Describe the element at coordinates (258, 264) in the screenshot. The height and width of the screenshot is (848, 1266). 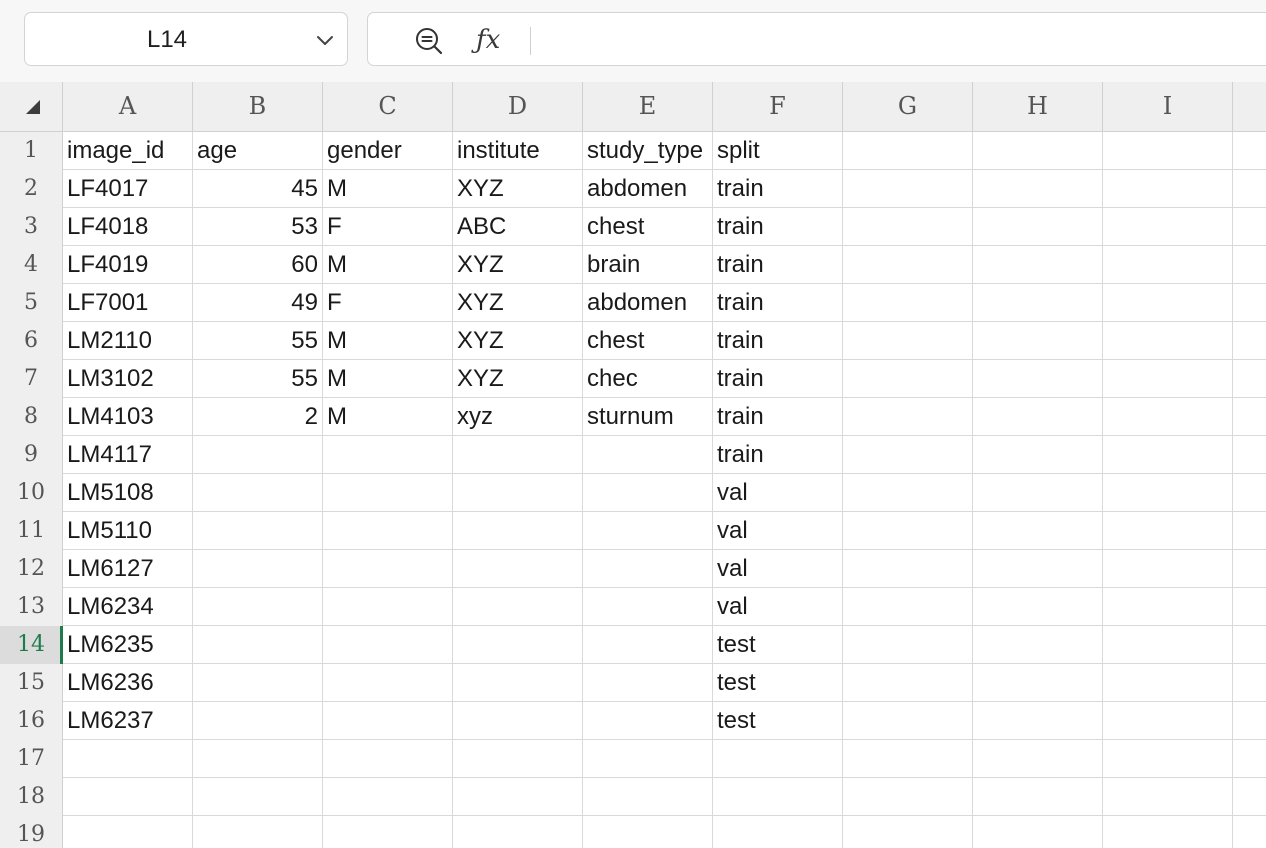
I see `data-cell: 60` at that location.